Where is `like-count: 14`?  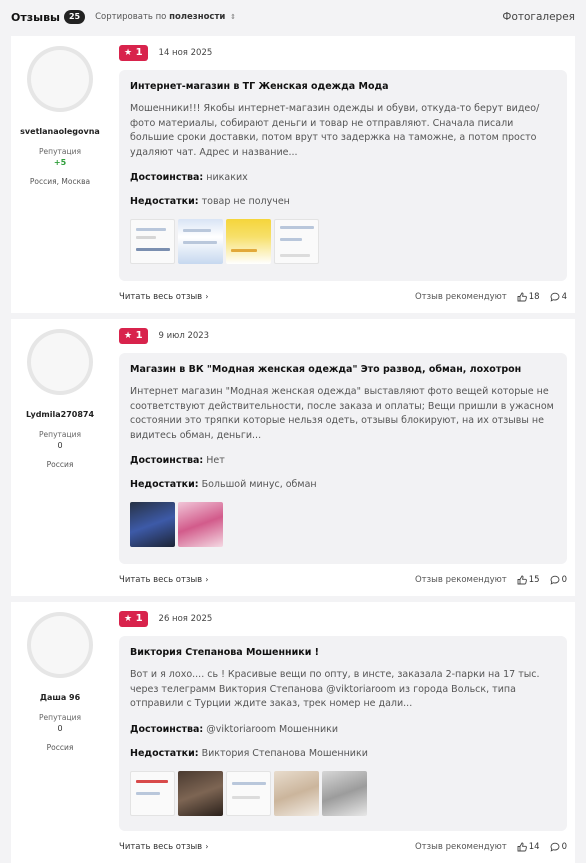
like-count: 14 is located at coordinates (534, 847).